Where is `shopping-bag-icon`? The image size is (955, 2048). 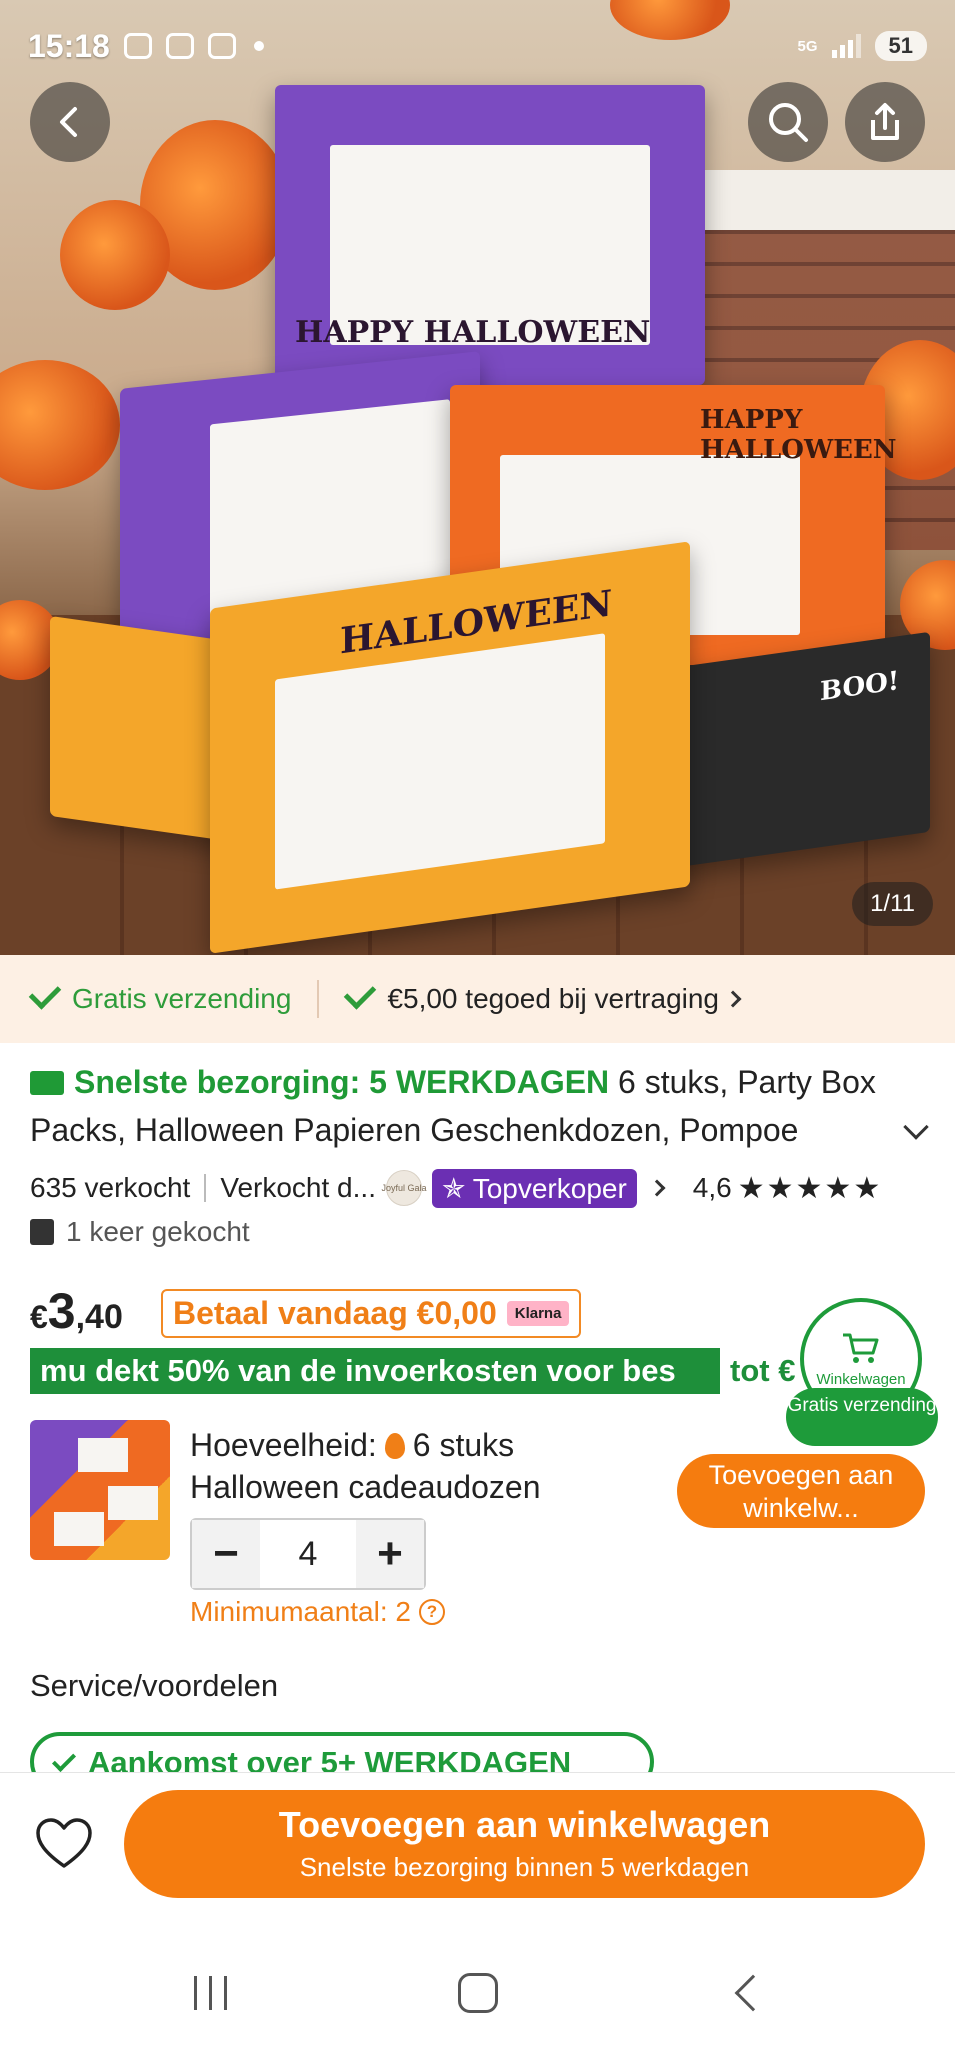 shopping-bag-icon is located at coordinates (42, 1232).